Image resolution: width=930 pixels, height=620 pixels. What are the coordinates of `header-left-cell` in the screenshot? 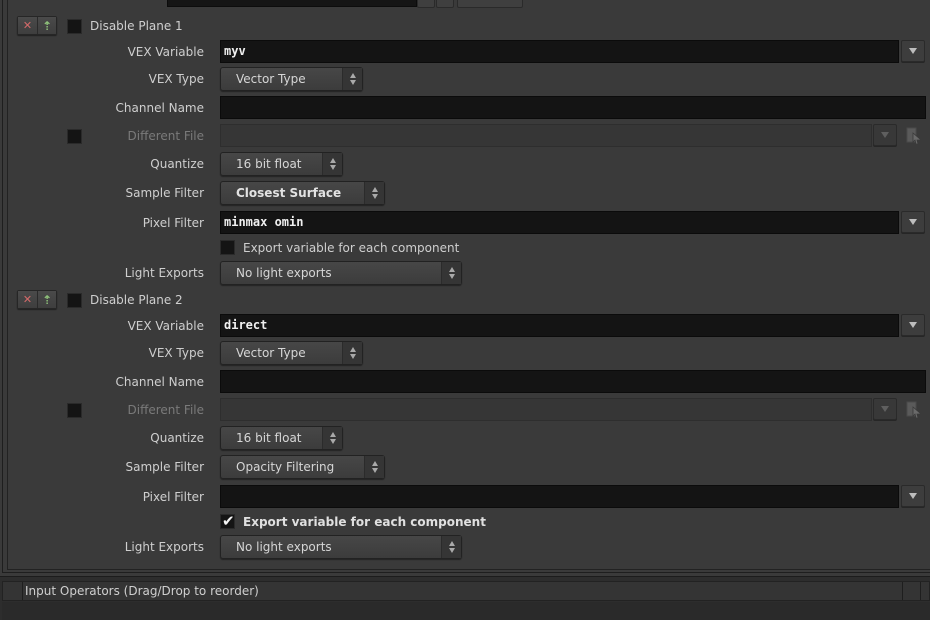 It's located at (13, 591).